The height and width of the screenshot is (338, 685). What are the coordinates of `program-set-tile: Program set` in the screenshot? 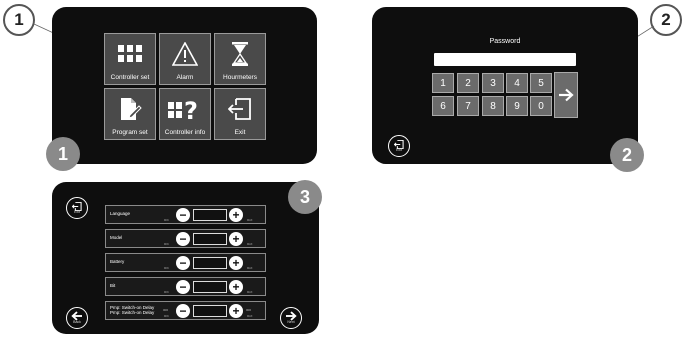 It's located at (130, 114).